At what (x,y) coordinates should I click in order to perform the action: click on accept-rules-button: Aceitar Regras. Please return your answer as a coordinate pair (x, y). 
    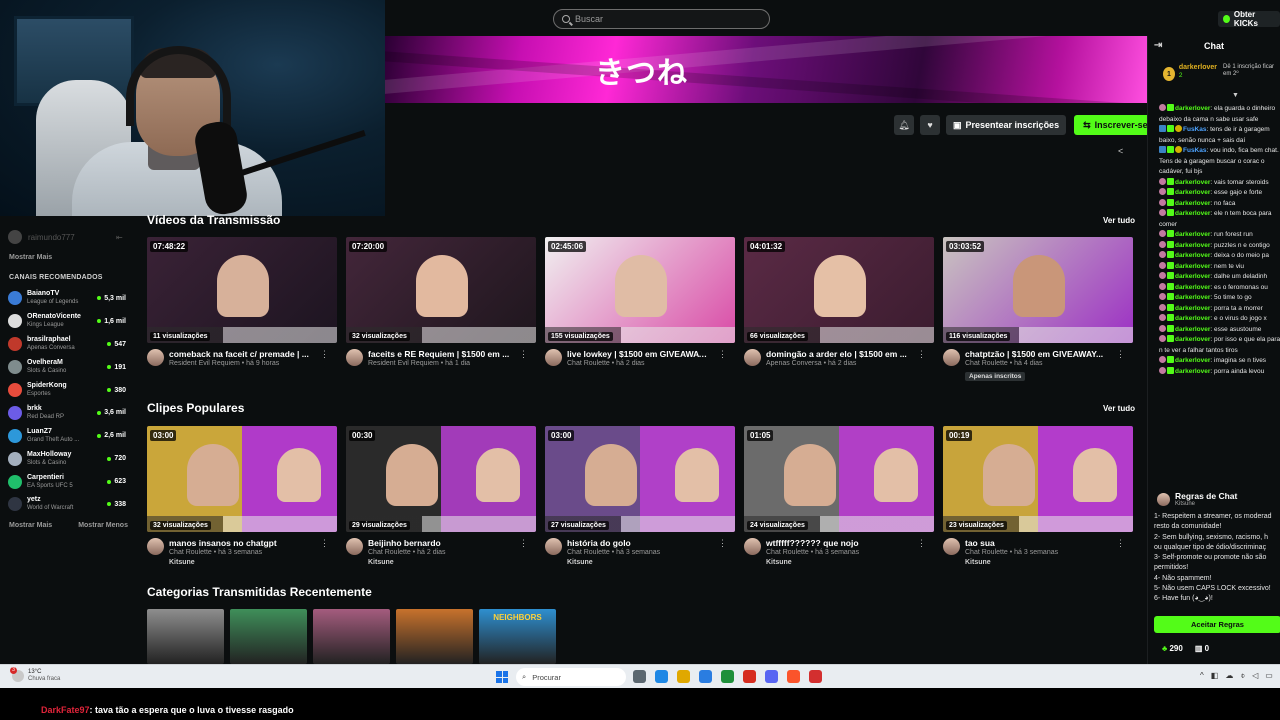
    Looking at the image, I should click on (1217, 624).